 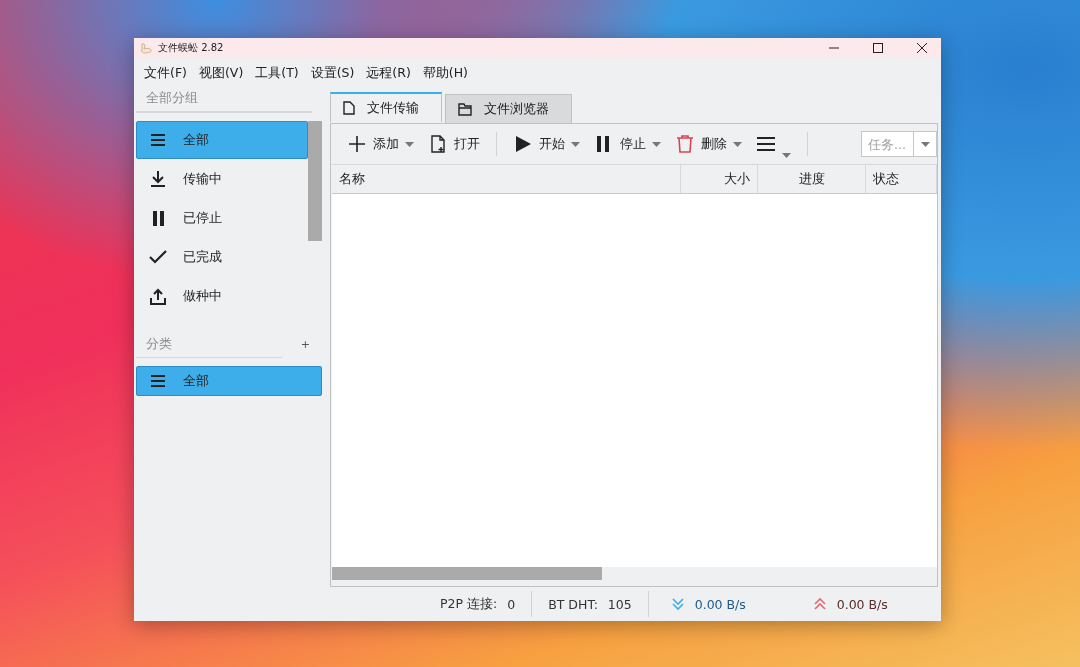 What do you see at coordinates (277, 73) in the screenshot?
I see `menu-item: 工具(T)` at bounding box center [277, 73].